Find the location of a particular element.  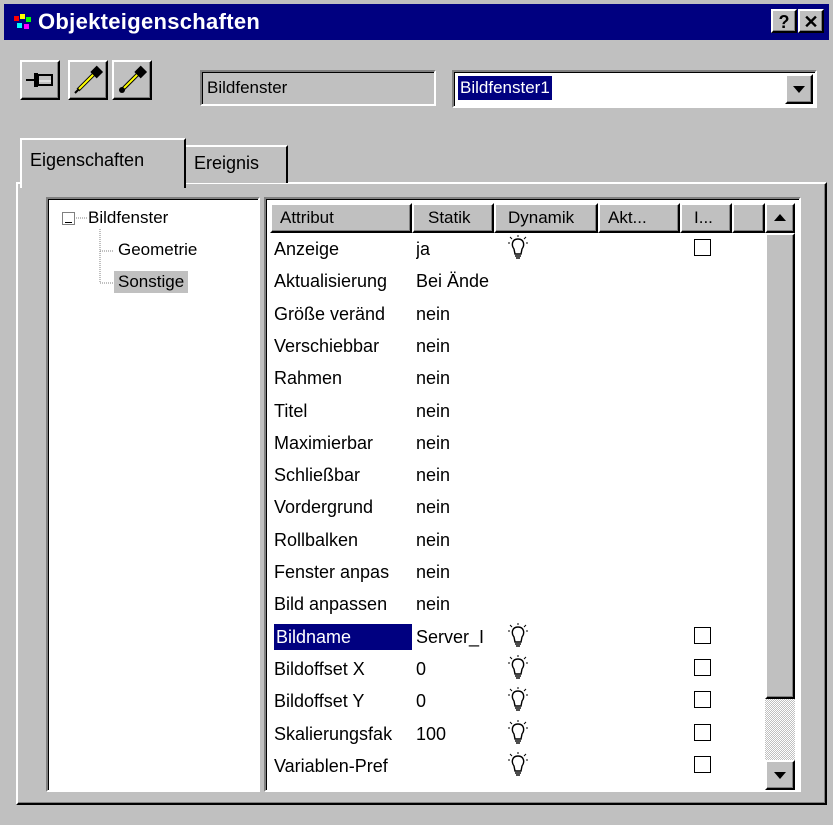

cell-attribut: Bildname is located at coordinates (343, 636).